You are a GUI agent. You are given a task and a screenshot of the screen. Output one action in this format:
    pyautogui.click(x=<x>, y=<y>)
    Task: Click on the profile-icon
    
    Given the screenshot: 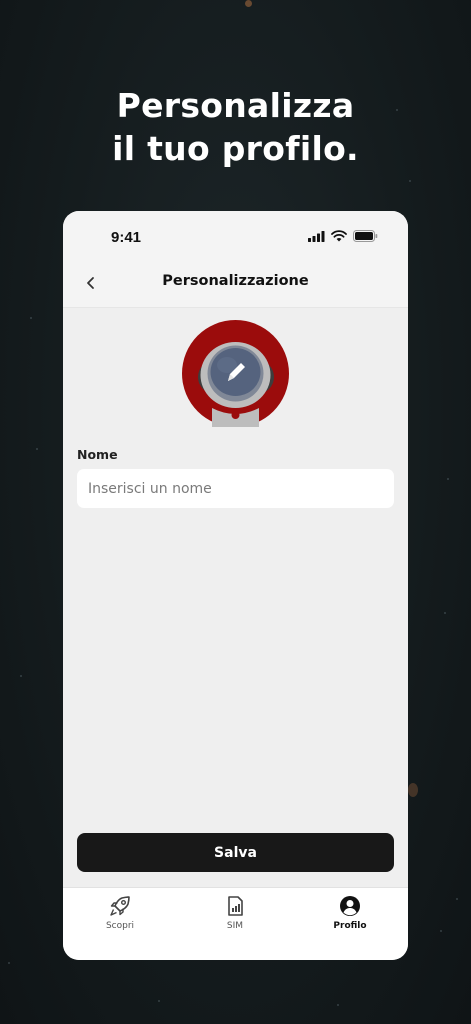 What is the action you would take?
    pyautogui.click(x=350, y=906)
    